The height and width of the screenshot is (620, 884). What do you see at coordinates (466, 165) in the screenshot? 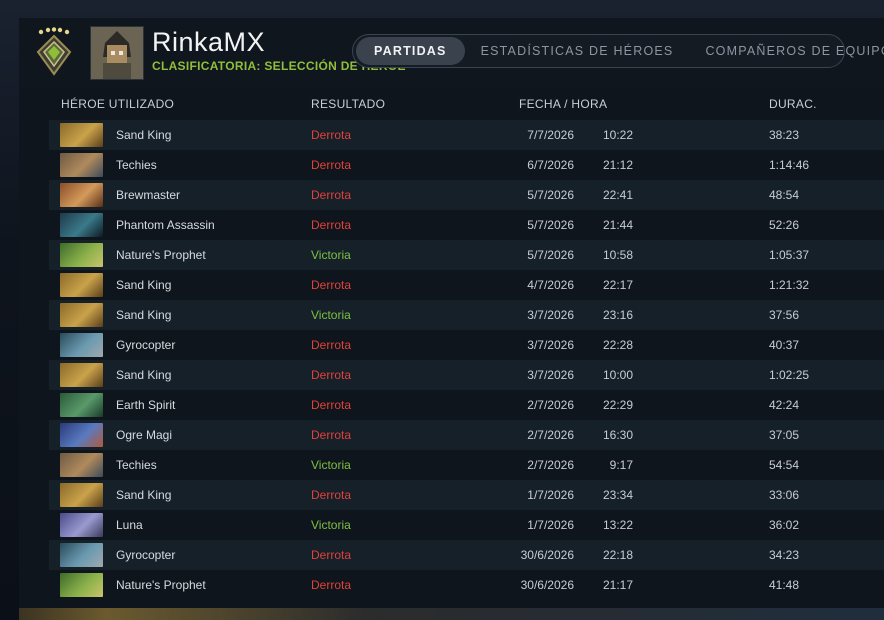
I see `table-row: Techies Derrota 6/7/2026 21:12 1:14:46` at bounding box center [466, 165].